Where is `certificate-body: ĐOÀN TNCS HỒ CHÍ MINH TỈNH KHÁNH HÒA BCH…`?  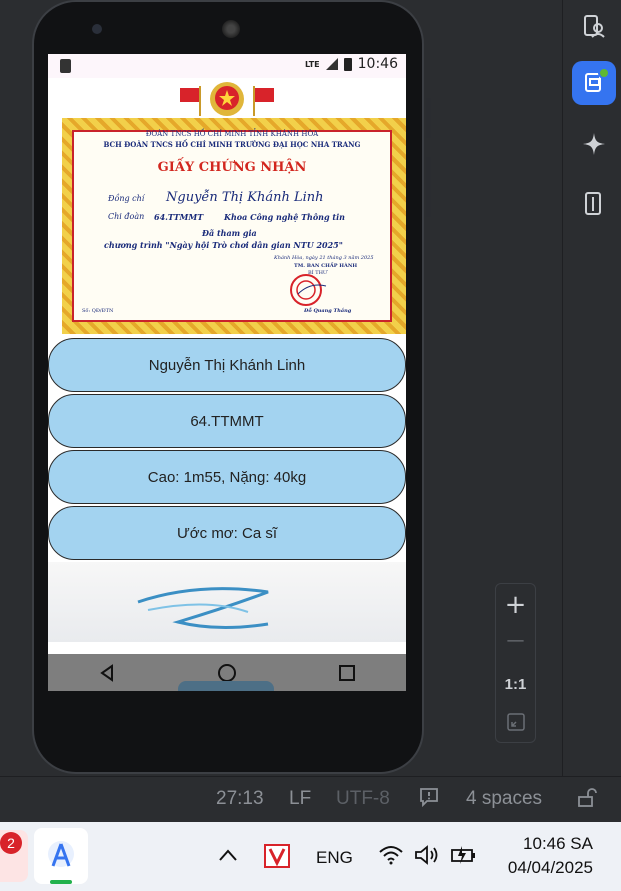
certificate-body: ĐOÀN TNCS HỒ CHÍ MINH TỈNH KHÁNH HÒA BCH… is located at coordinates (232, 226).